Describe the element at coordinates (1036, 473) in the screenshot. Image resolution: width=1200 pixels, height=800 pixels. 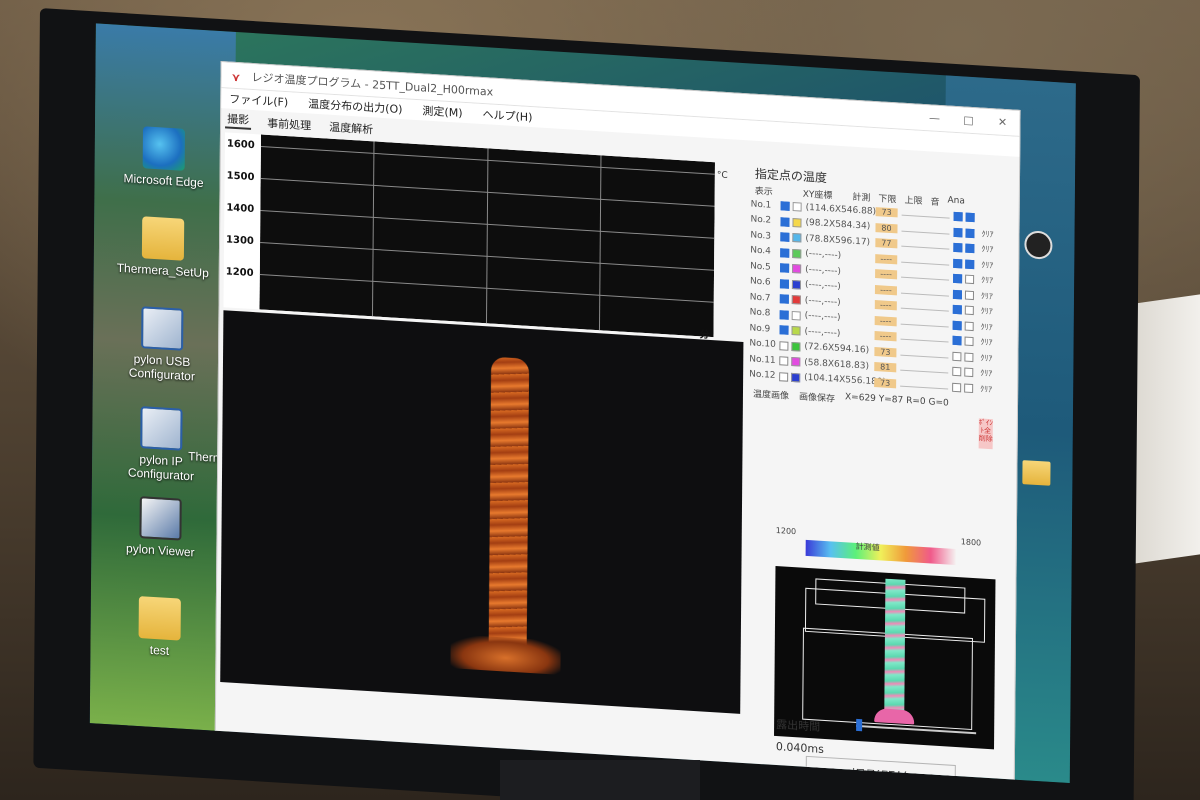
I see `folder-icon` at that location.